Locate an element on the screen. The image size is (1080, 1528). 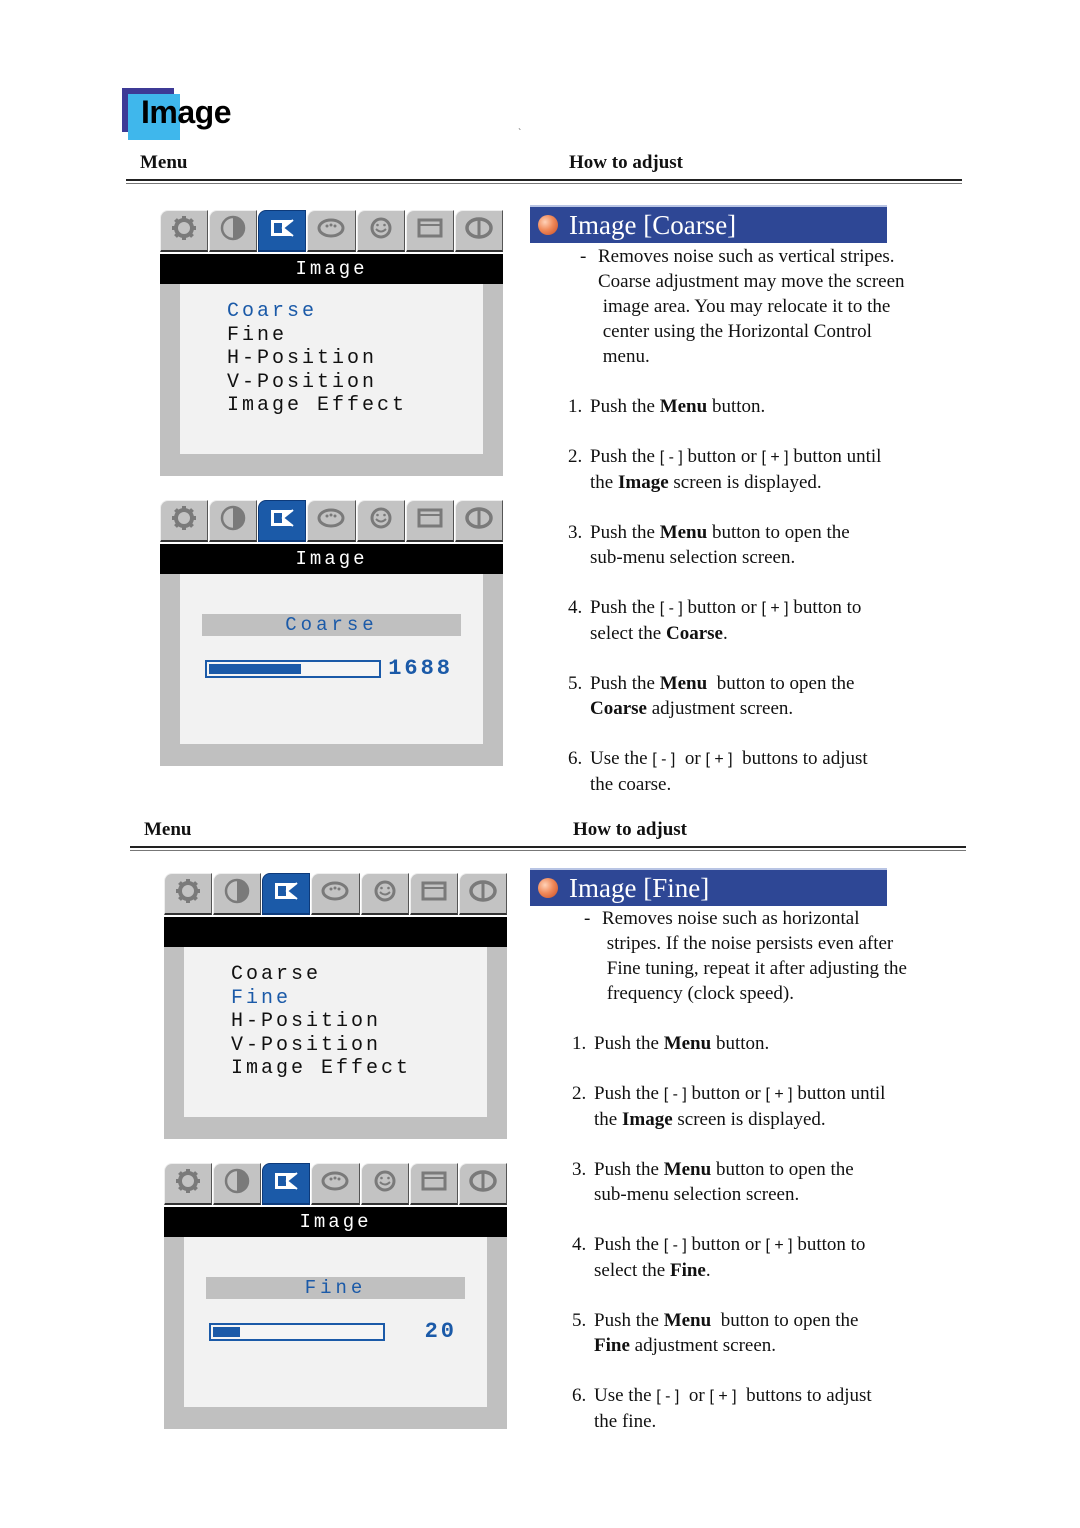
image-icon is located at coordinates (282, 520).